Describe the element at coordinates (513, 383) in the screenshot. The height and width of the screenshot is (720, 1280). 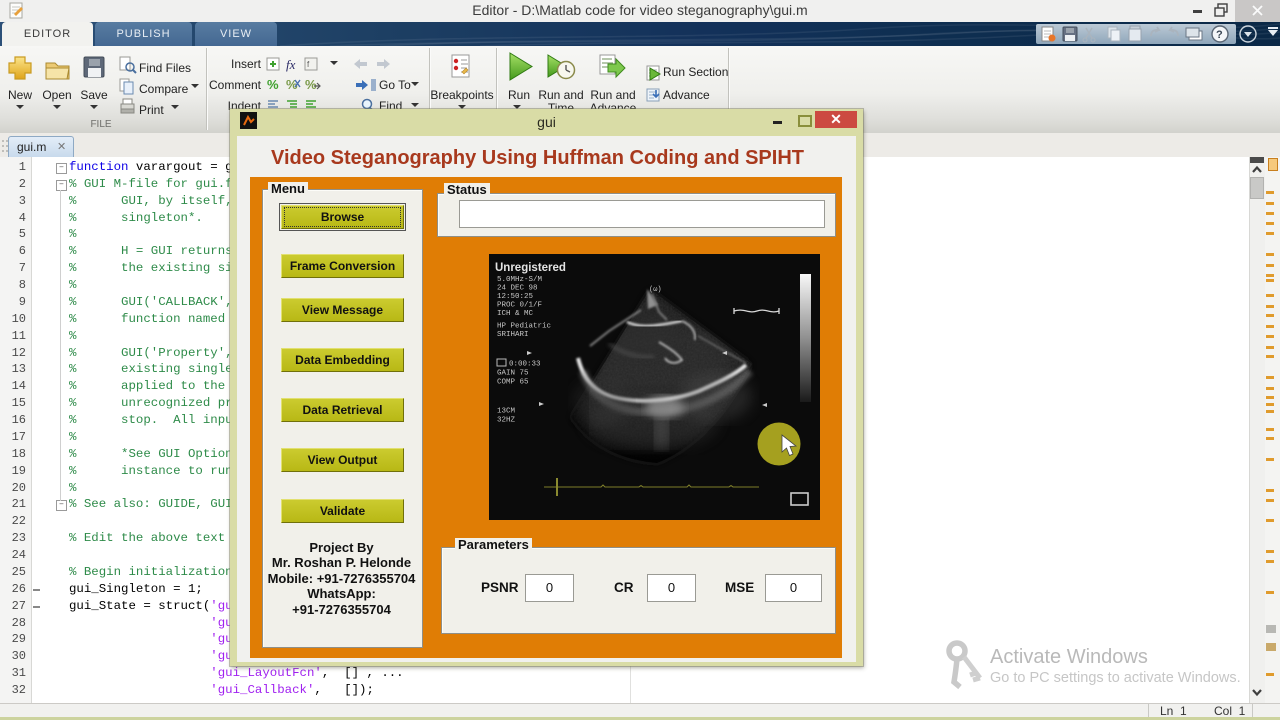
I see `svg-text: COMP 65` at that location.